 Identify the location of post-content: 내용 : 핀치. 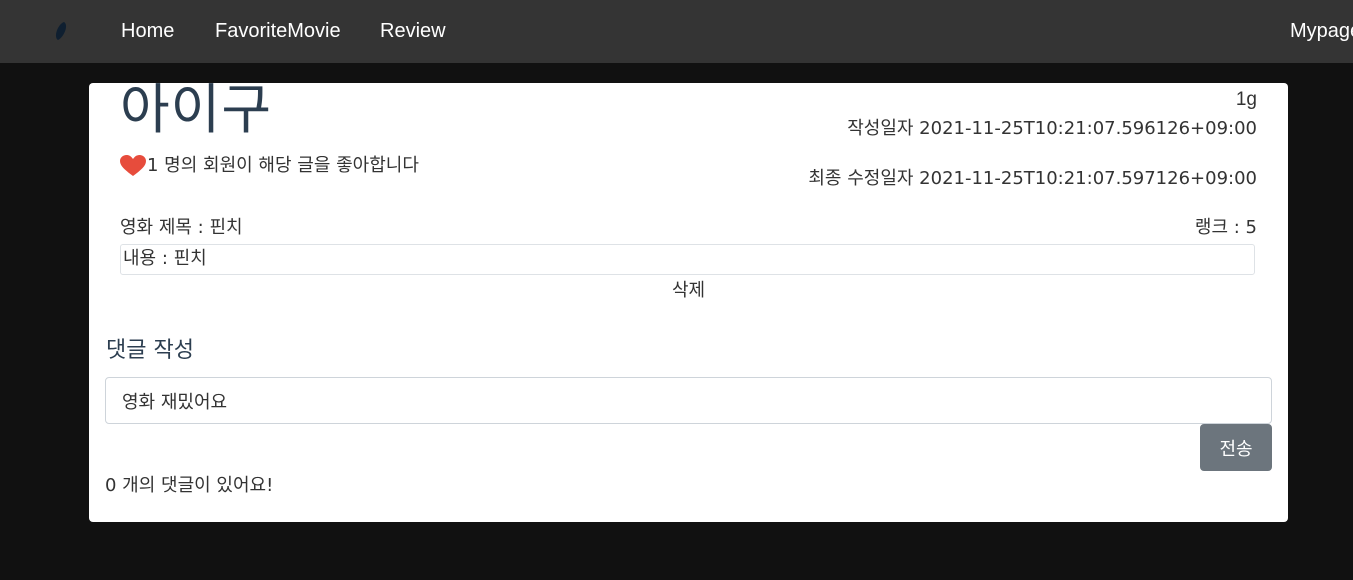
(165, 258).